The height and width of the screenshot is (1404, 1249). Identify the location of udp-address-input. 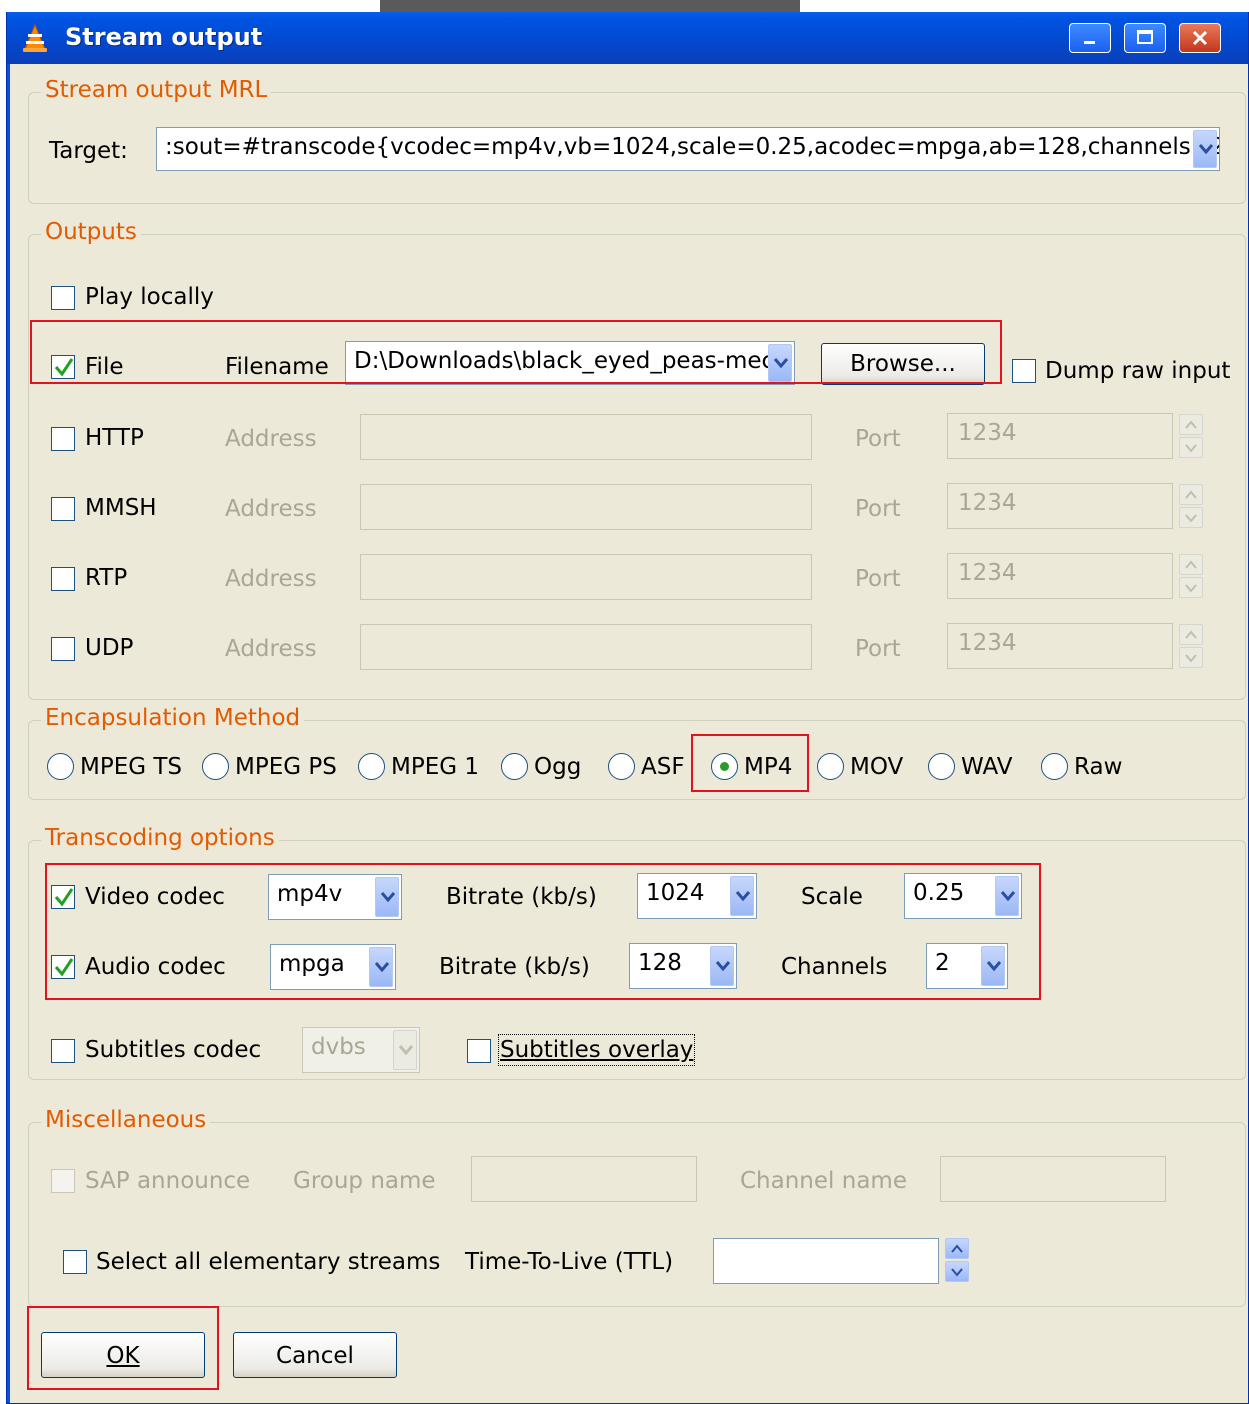
(586, 647).